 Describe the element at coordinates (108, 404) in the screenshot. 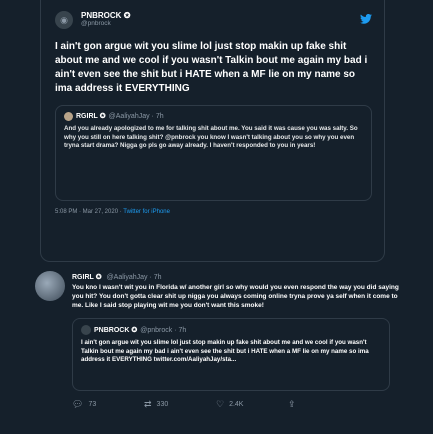

I see `reply-button: 💬︎ 73` at that location.